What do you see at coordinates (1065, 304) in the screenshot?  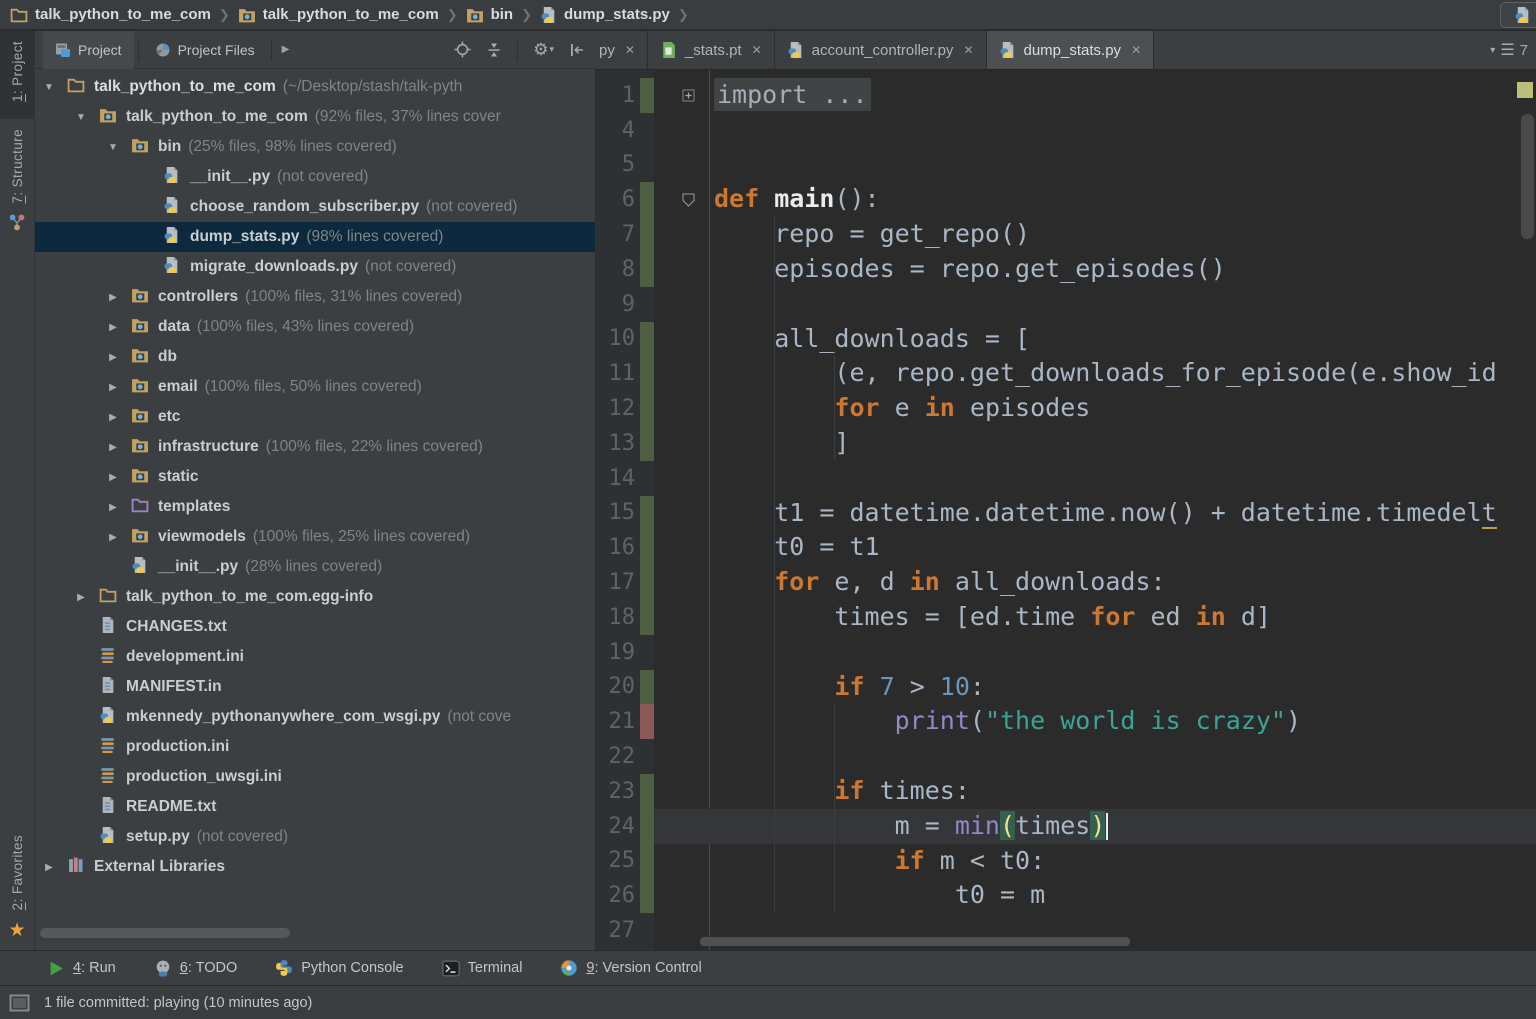 I see `code-line: 9` at bounding box center [1065, 304].